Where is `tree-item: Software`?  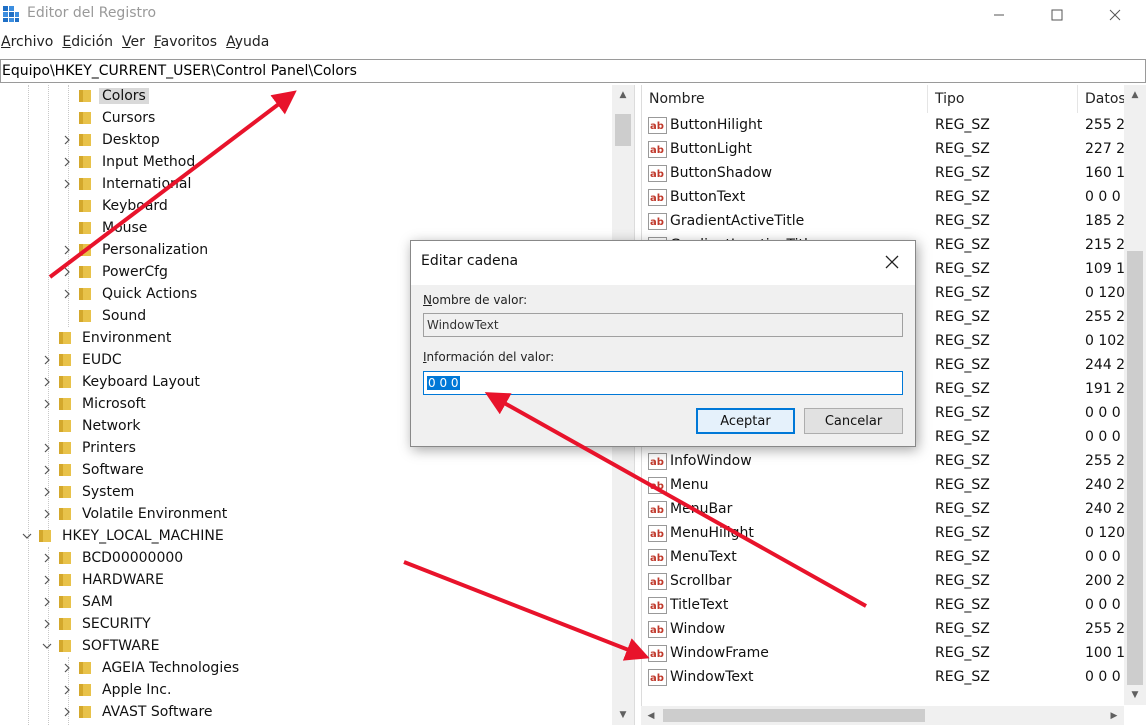 tree-item: Software is located at coordinates (93, 470).